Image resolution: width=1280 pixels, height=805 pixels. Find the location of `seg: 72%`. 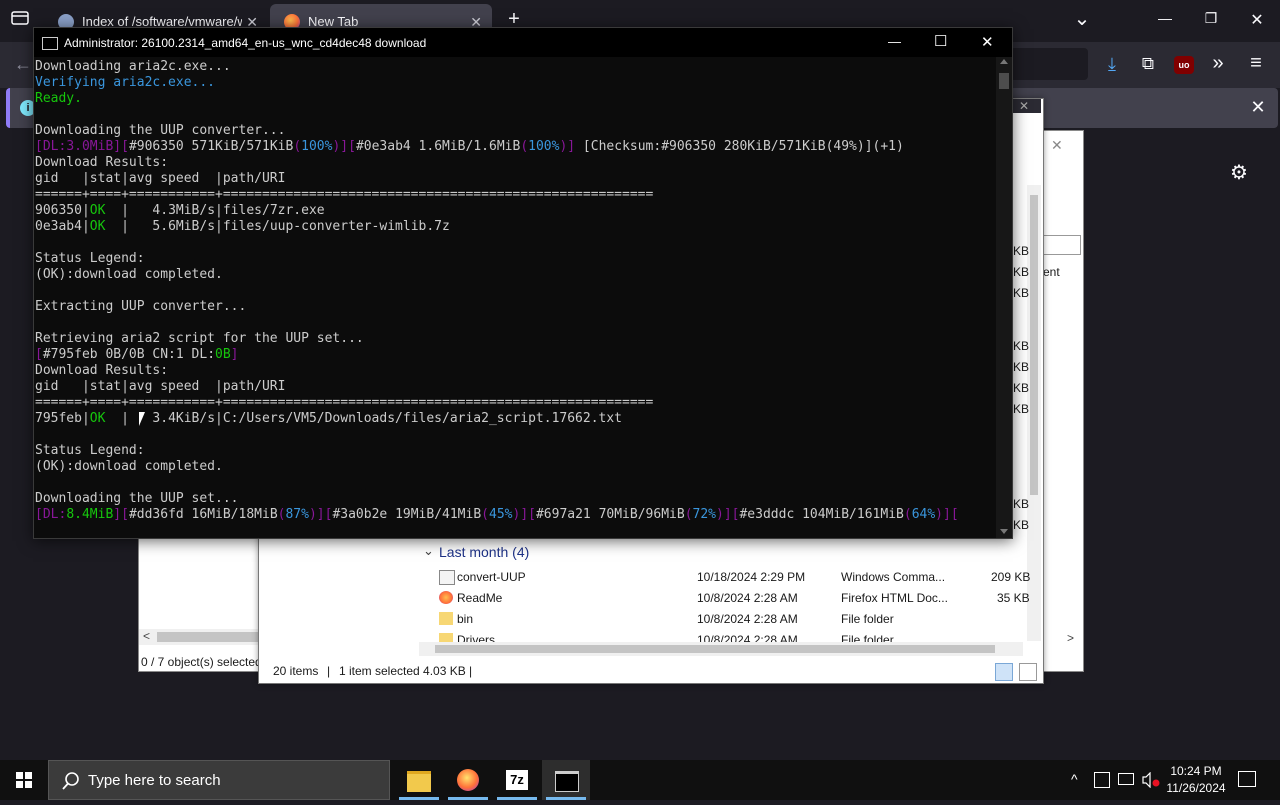

seg: 72% is located at coordinates (704, 514).